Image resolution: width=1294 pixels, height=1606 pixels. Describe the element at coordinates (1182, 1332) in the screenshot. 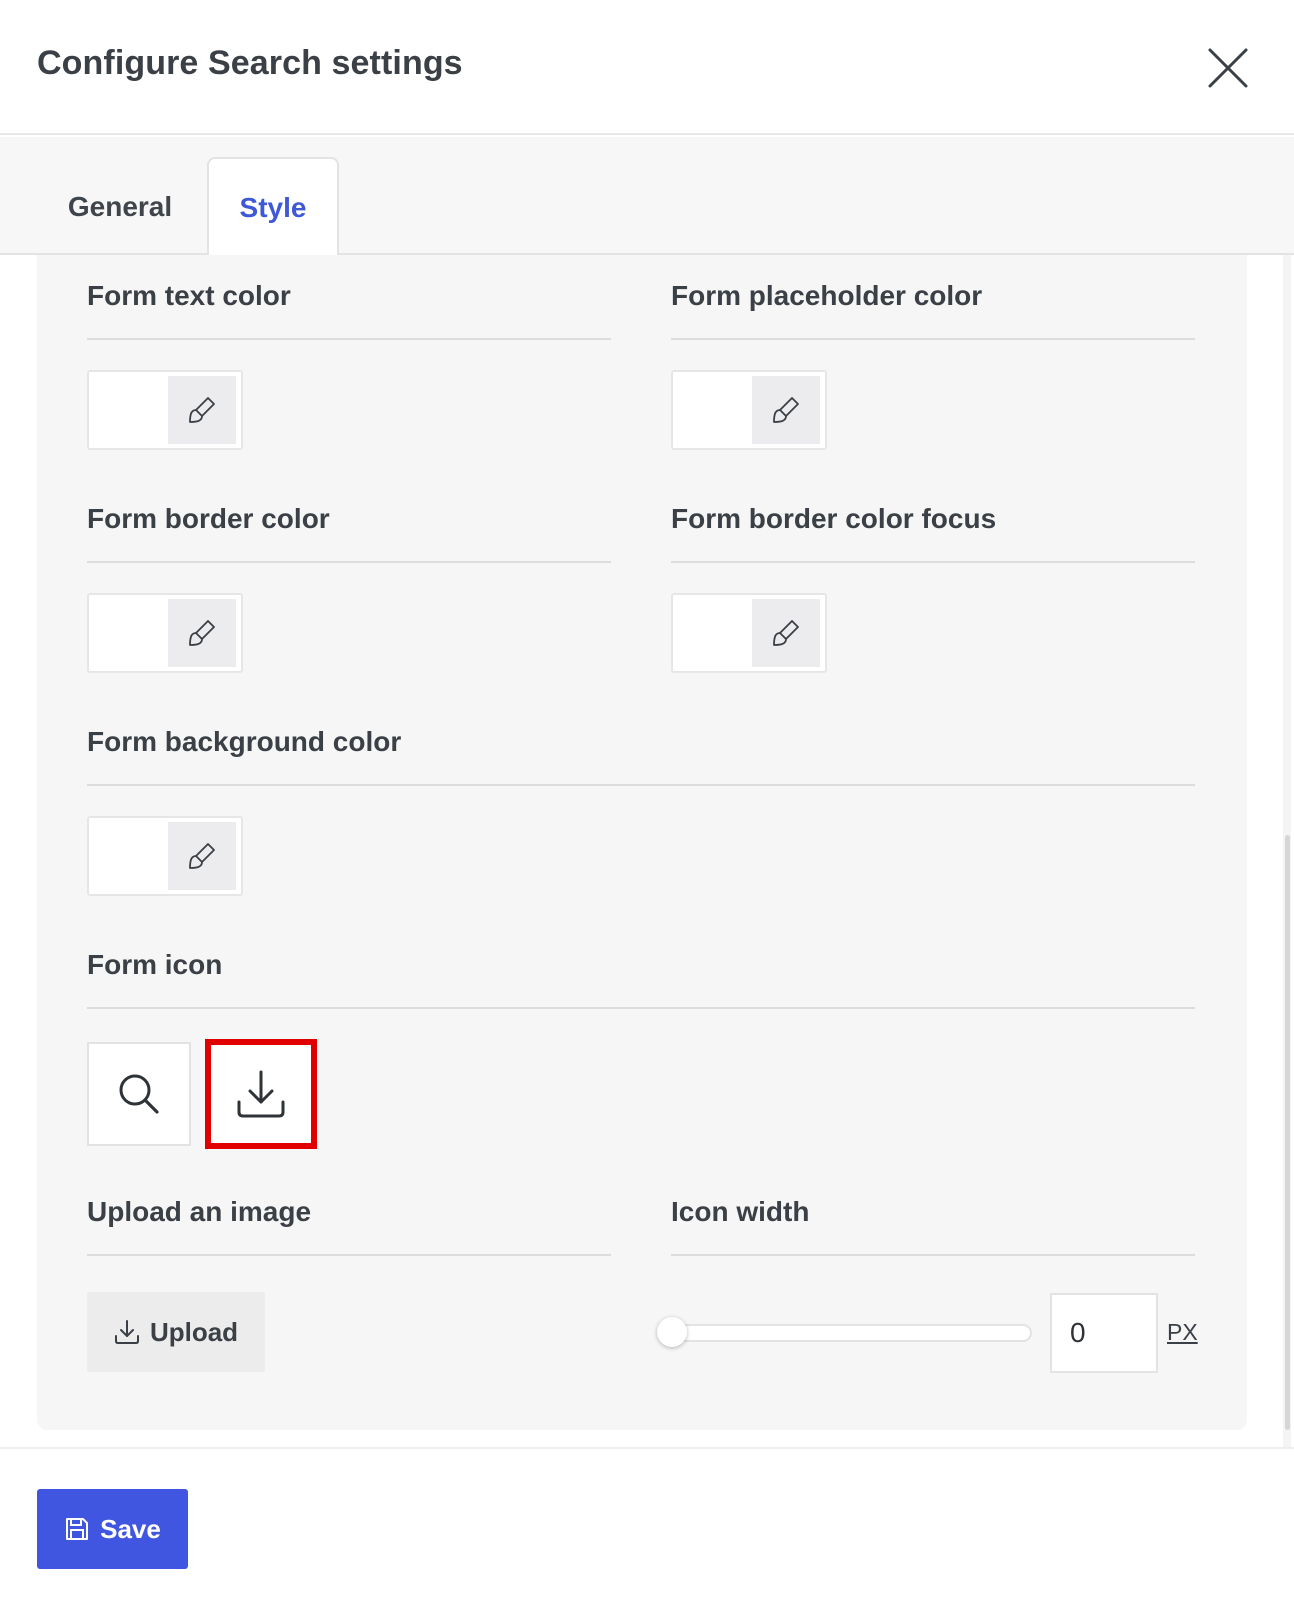

I see `icon-width-unit: PX` at that location.